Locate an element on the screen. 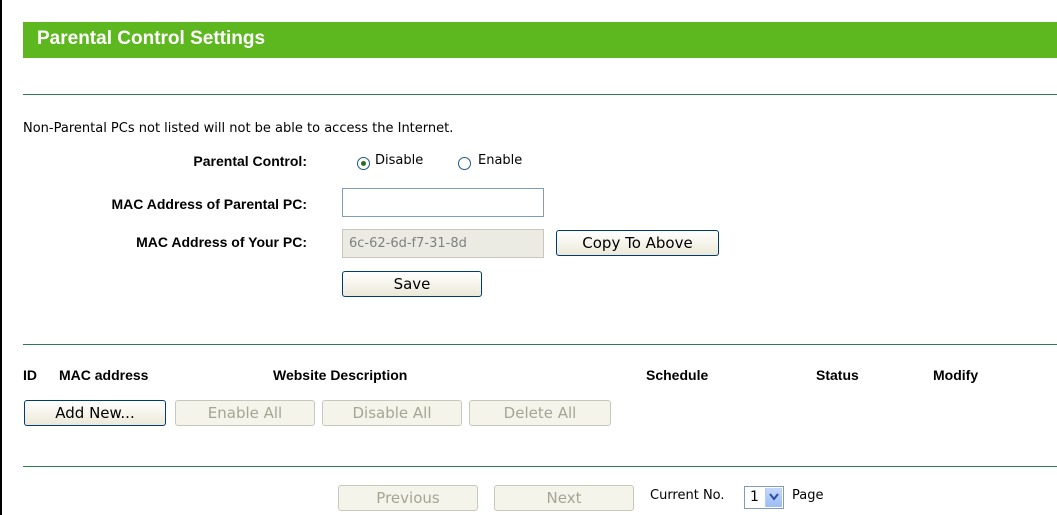 This screenshot has width=1057, height=515. page-select: 1 is located at coordinates (764, 497).